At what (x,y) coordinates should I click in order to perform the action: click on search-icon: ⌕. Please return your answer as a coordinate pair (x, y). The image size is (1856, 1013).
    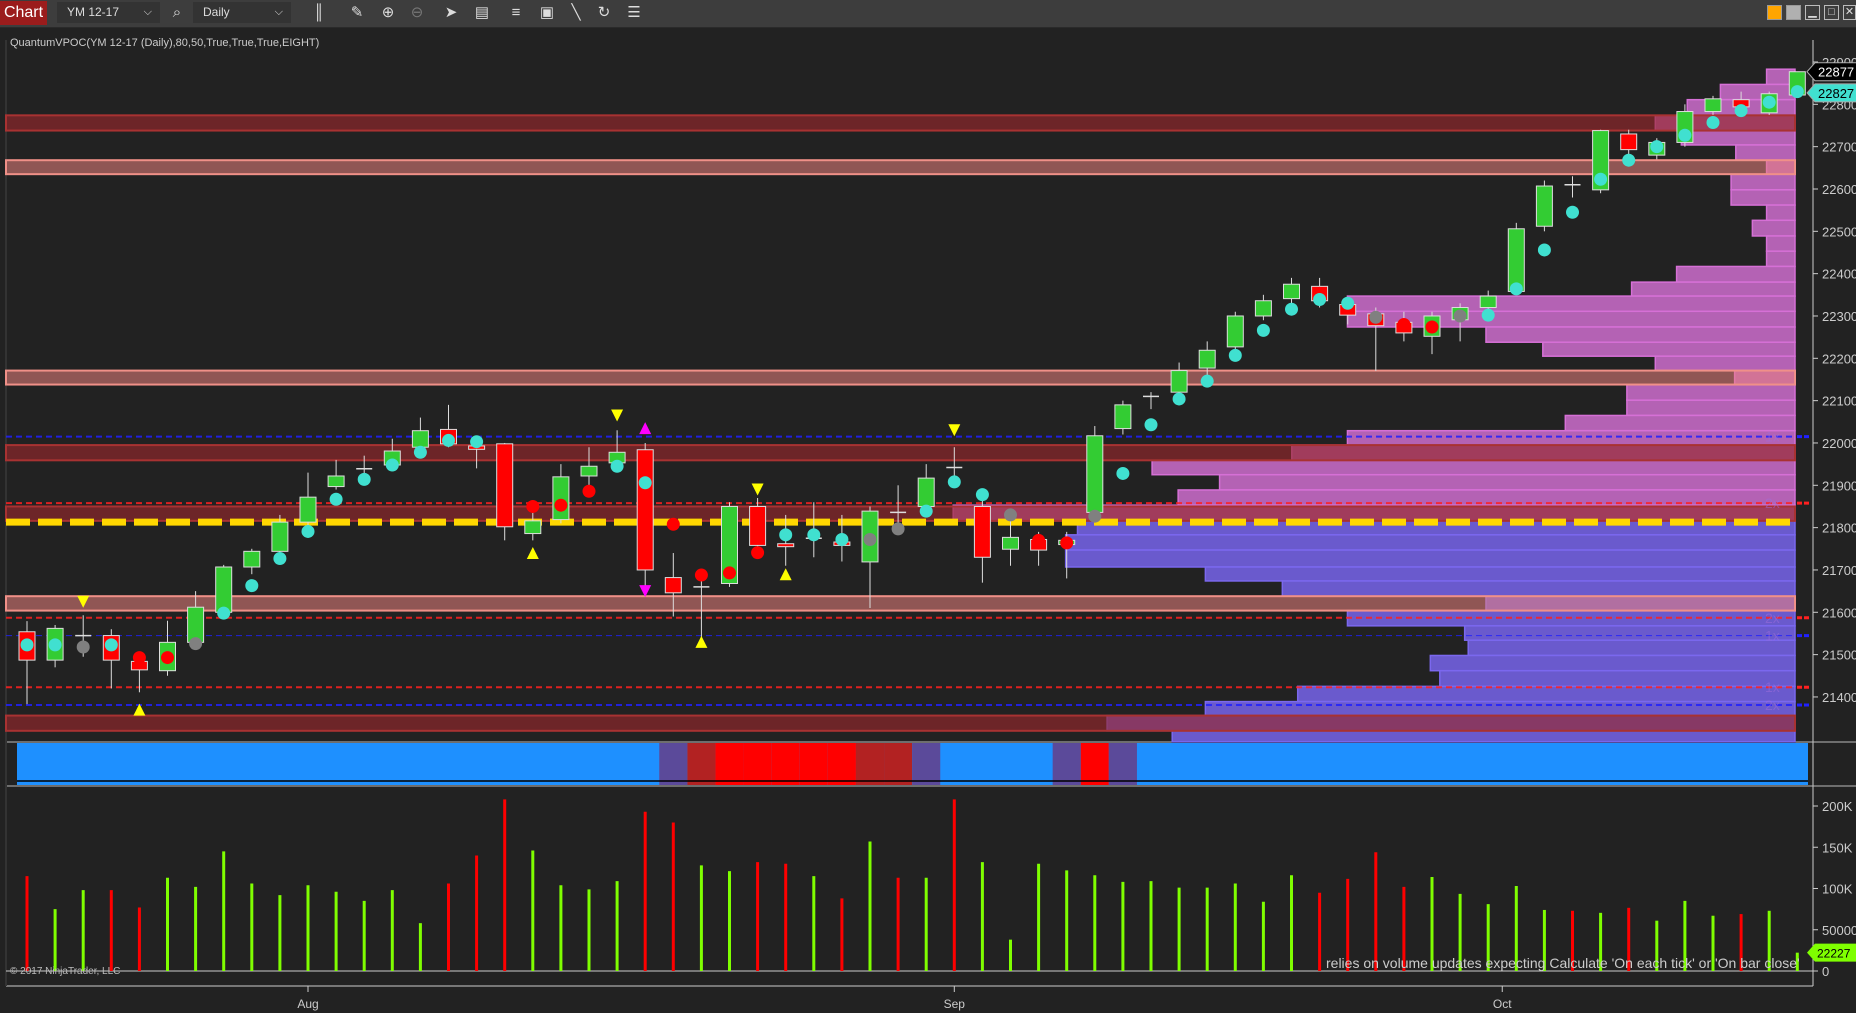
    Looking at the image, I should click on (177, 13).